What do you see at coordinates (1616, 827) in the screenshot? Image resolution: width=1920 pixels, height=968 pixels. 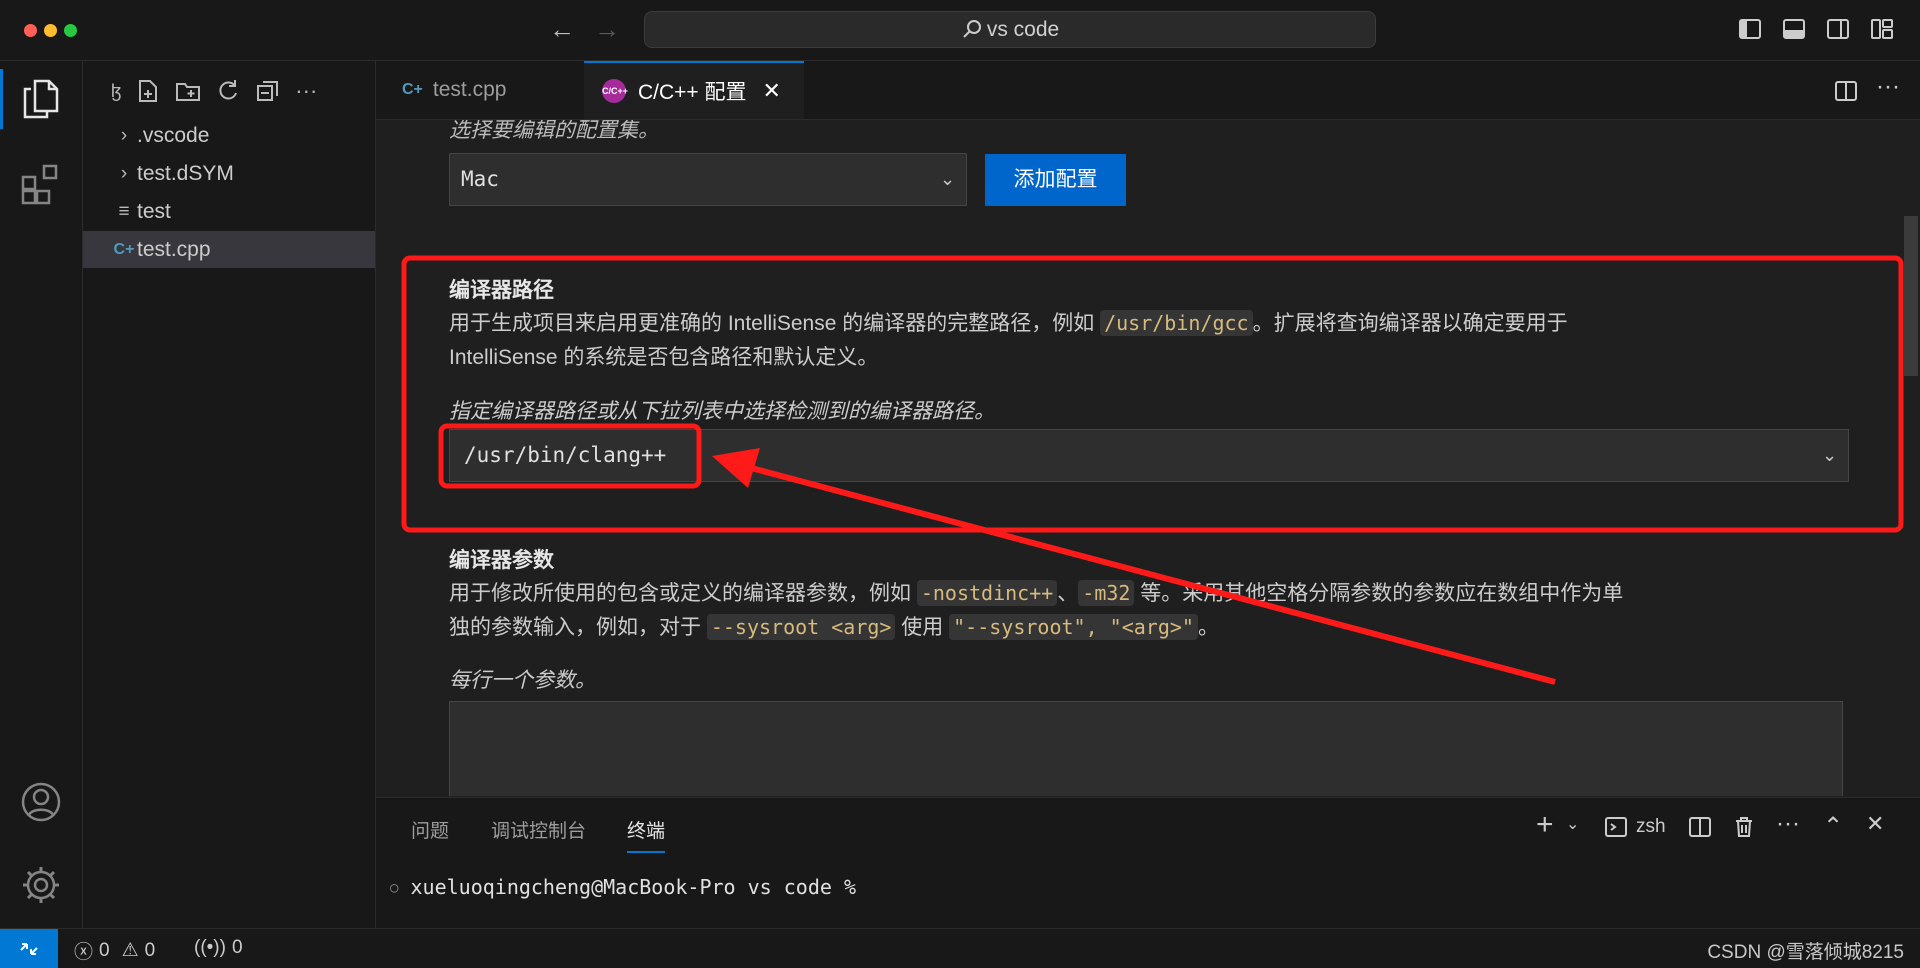 I see `terminal-icon` at bounding box center [1616, 827].